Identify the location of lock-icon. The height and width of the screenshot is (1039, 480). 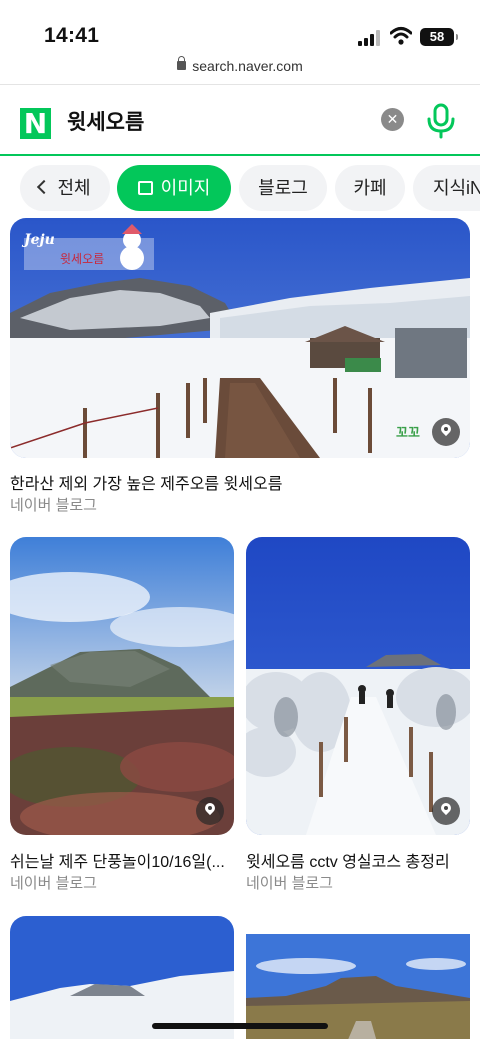
(182, 63).